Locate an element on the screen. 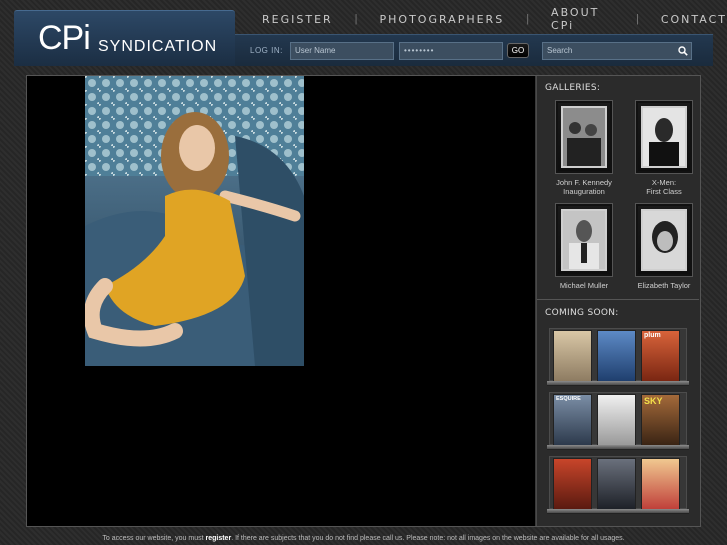 The width and height of the screenshot is (727, 545). gallery-caption-xmen-line2: First Class is located at coordinates (664, 191).